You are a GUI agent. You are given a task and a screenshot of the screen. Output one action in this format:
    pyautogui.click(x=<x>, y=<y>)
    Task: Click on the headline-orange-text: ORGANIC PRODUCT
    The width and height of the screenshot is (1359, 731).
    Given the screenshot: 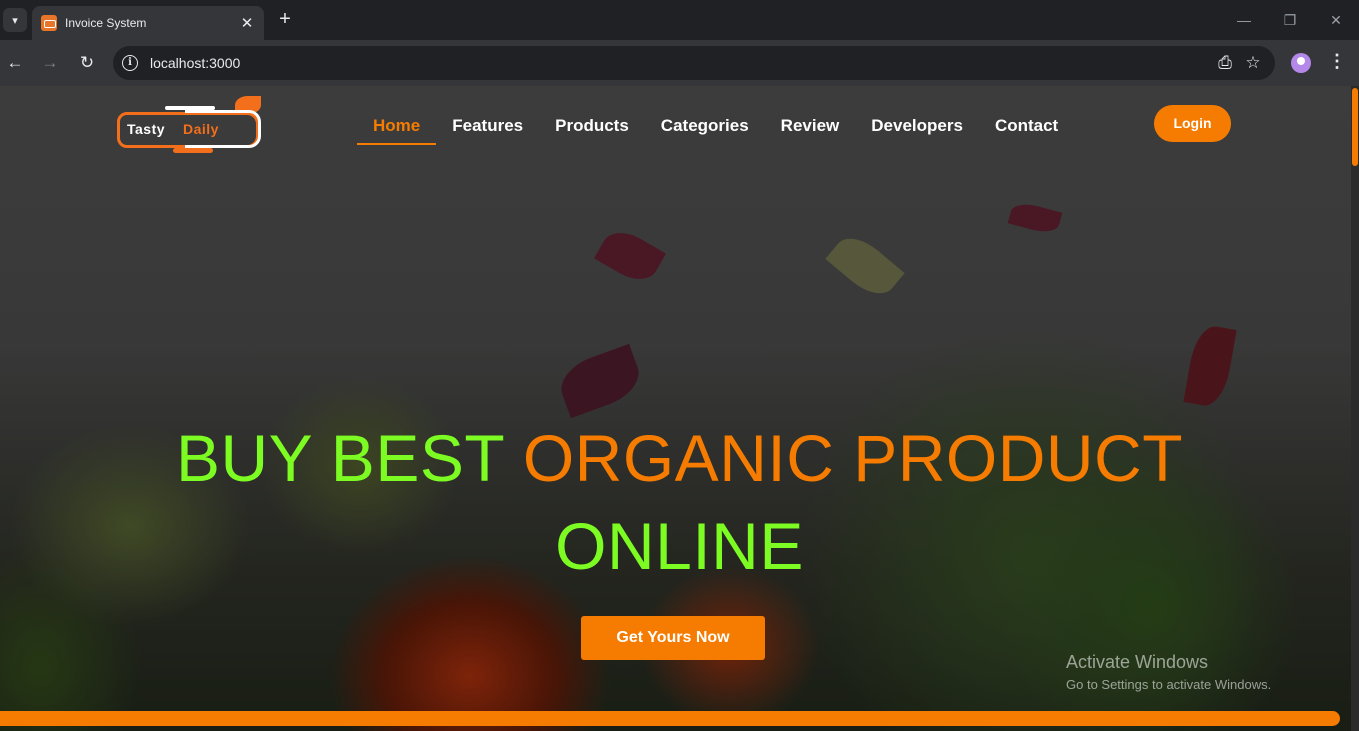 What is the action you would take?
    pyautogui.click(x=853, y=458)
    